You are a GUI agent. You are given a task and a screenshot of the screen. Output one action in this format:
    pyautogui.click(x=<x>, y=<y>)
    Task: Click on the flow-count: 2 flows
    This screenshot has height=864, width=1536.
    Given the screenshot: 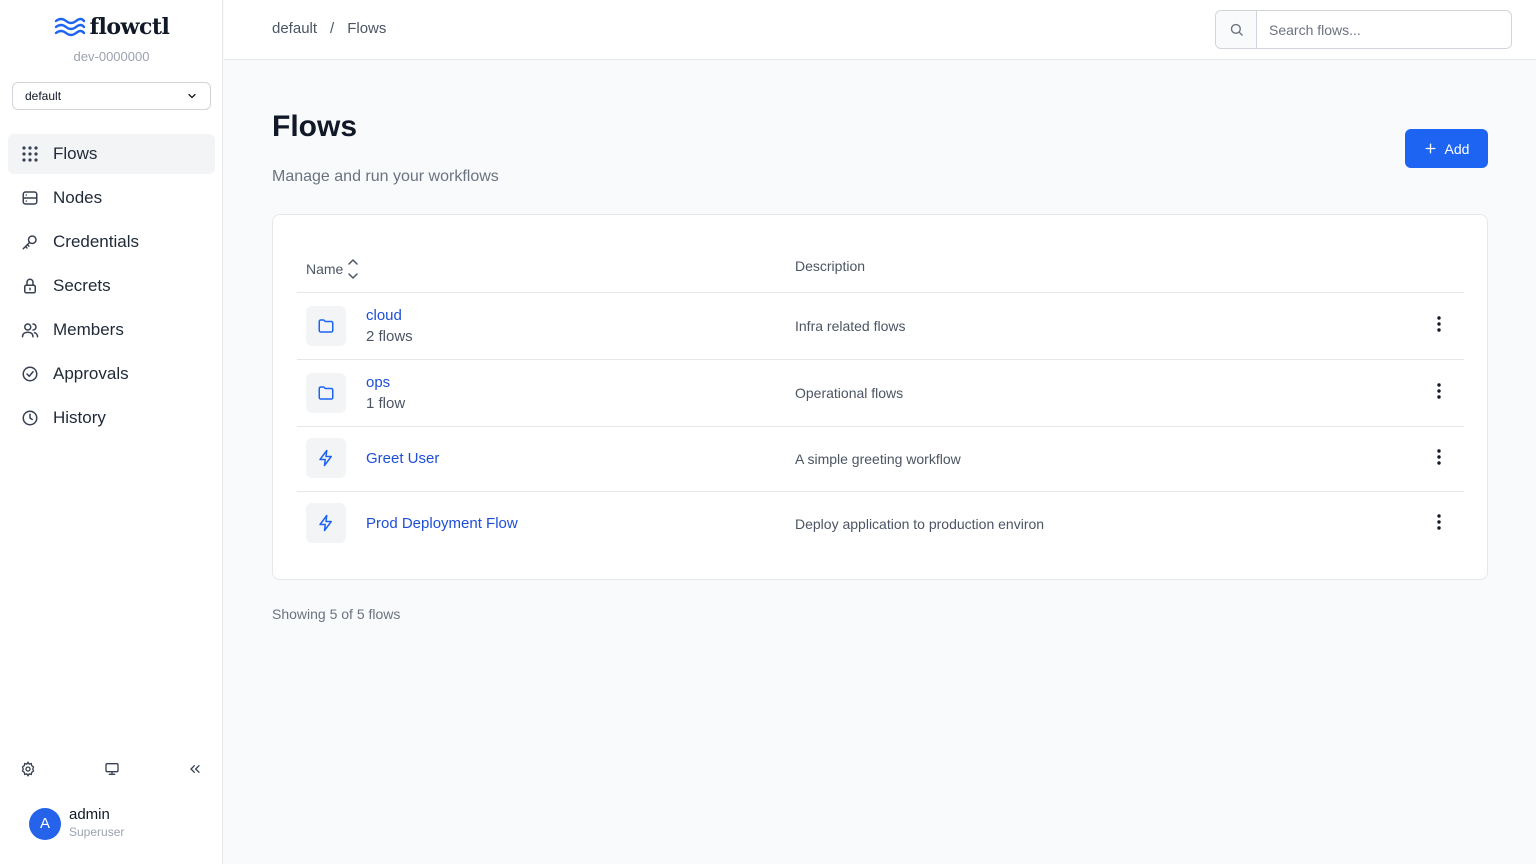 What is the action you would take?
    pyautogui.click(x=389, y=336)
    